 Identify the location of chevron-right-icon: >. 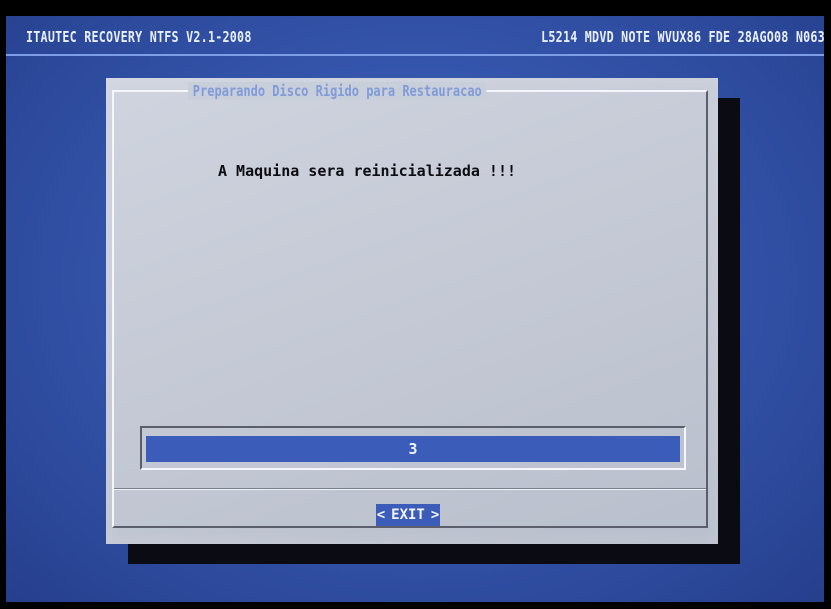
(435, 515).